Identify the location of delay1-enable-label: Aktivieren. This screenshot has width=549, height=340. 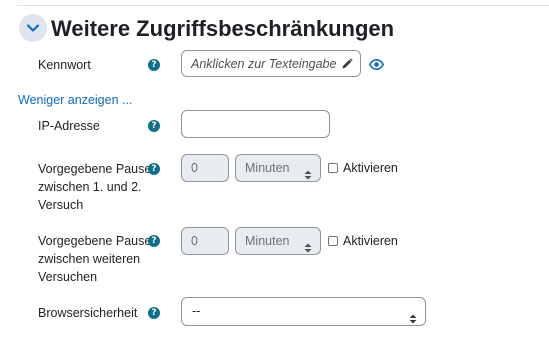
(370, 168).